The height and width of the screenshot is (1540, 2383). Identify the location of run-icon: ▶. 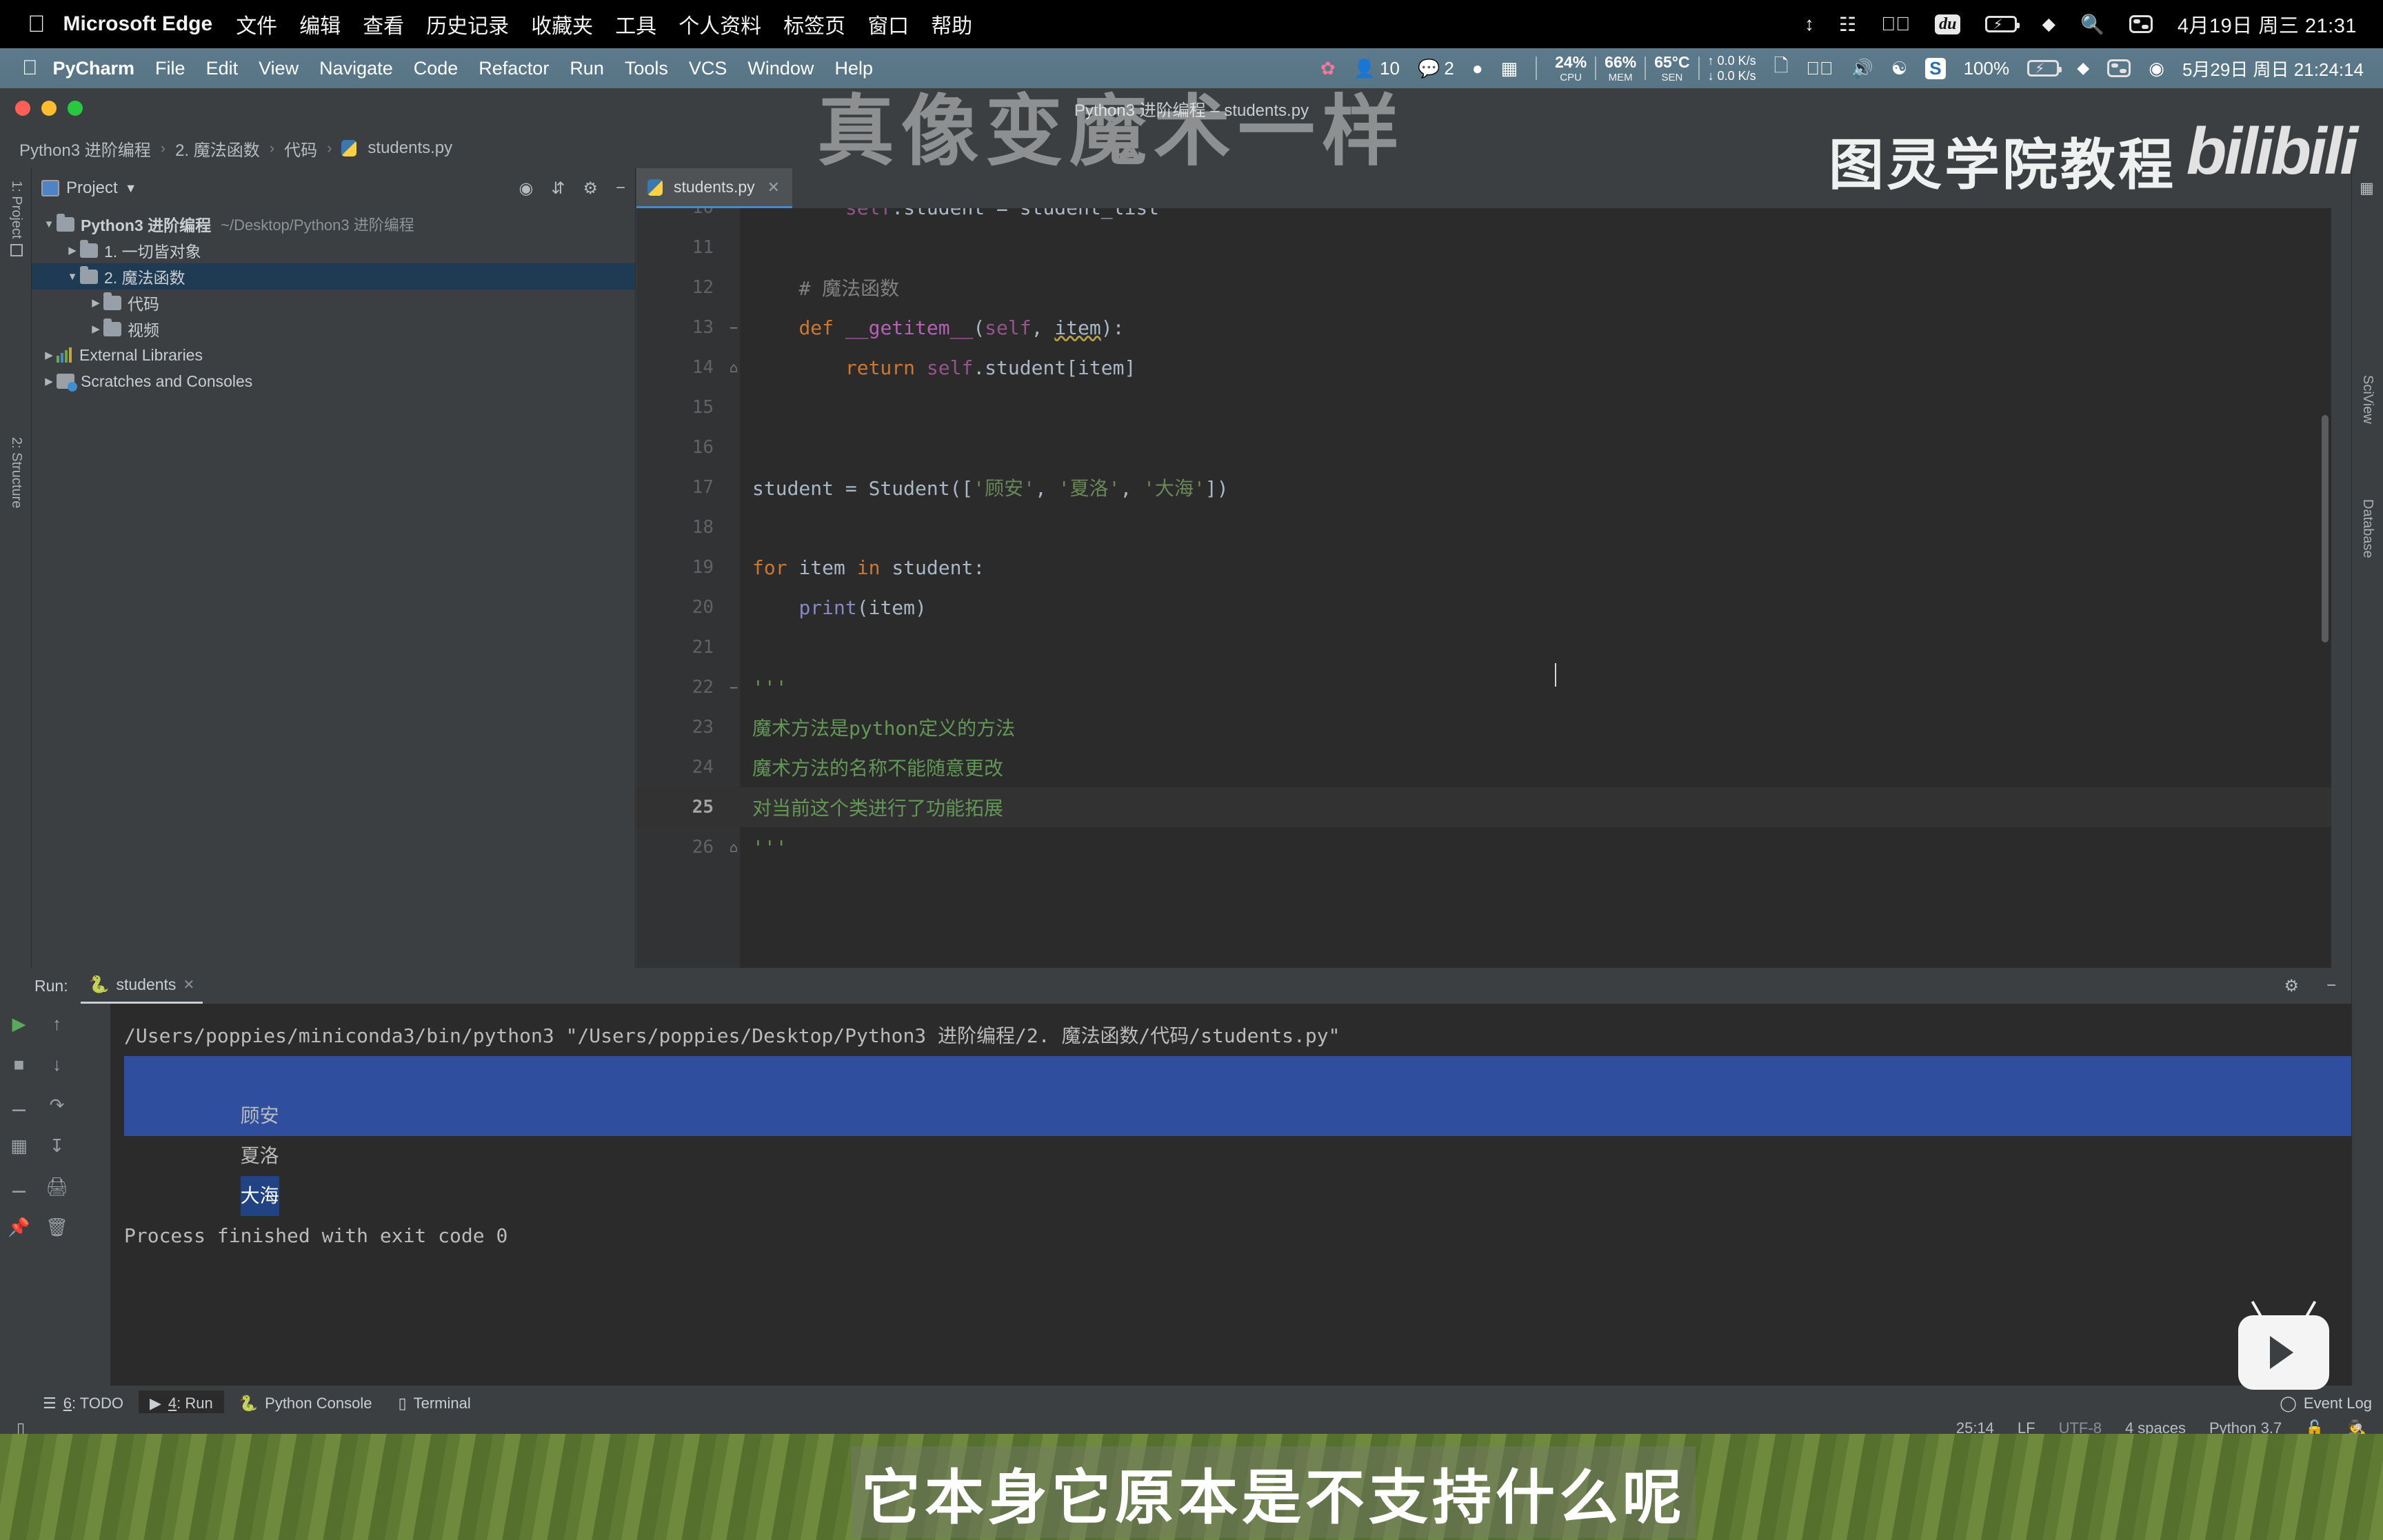
(19, 1024).